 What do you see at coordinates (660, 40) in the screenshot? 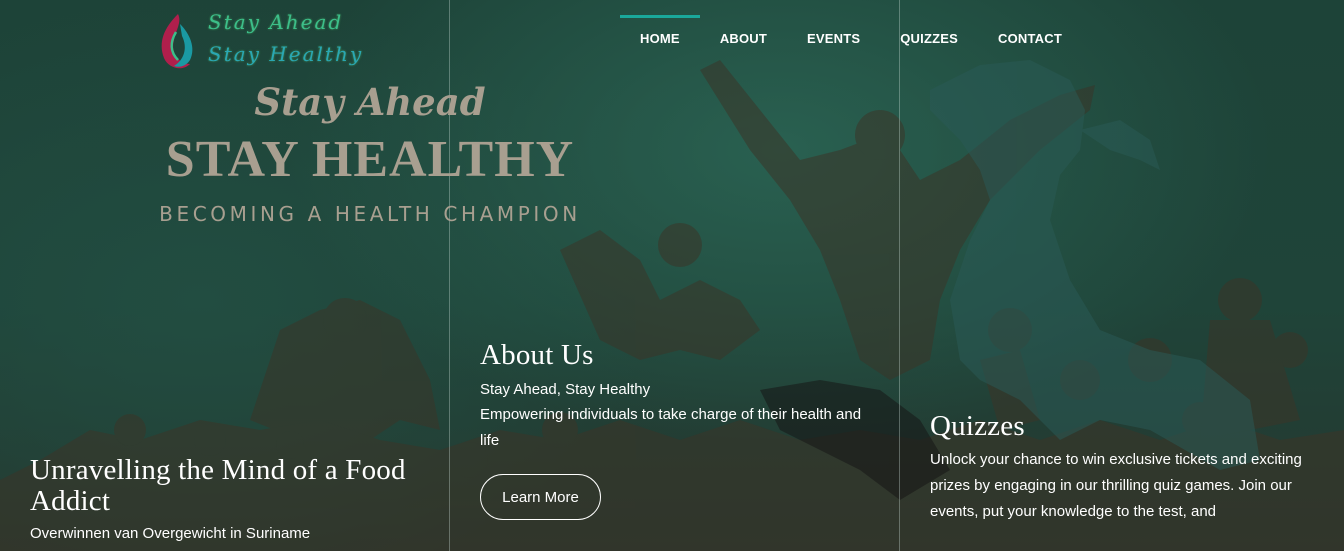
I see `nav-item-home: HOME` at bounding box center [660, 40].